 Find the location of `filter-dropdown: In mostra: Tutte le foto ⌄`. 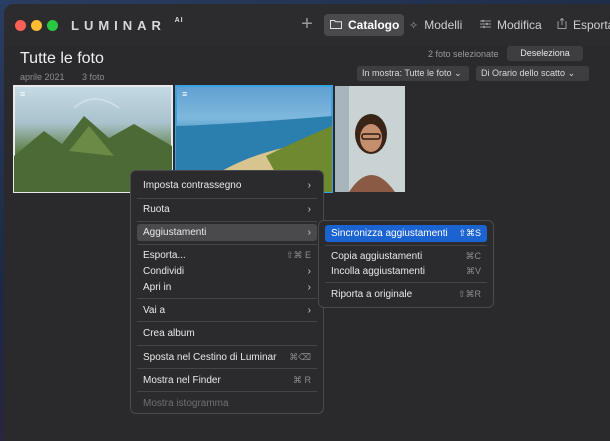

filter-dropdown: In mostra: Tutte le foto ⌄ is located at coordinates (413, 73).